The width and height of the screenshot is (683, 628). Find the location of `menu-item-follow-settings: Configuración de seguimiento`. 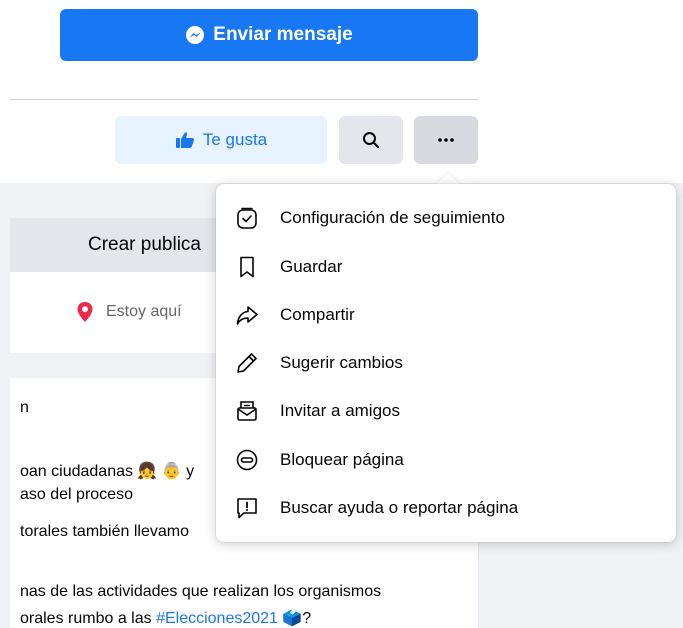

menu-item-follow-settings: Configuración de seguimiento is located at coordinates (446, 218).